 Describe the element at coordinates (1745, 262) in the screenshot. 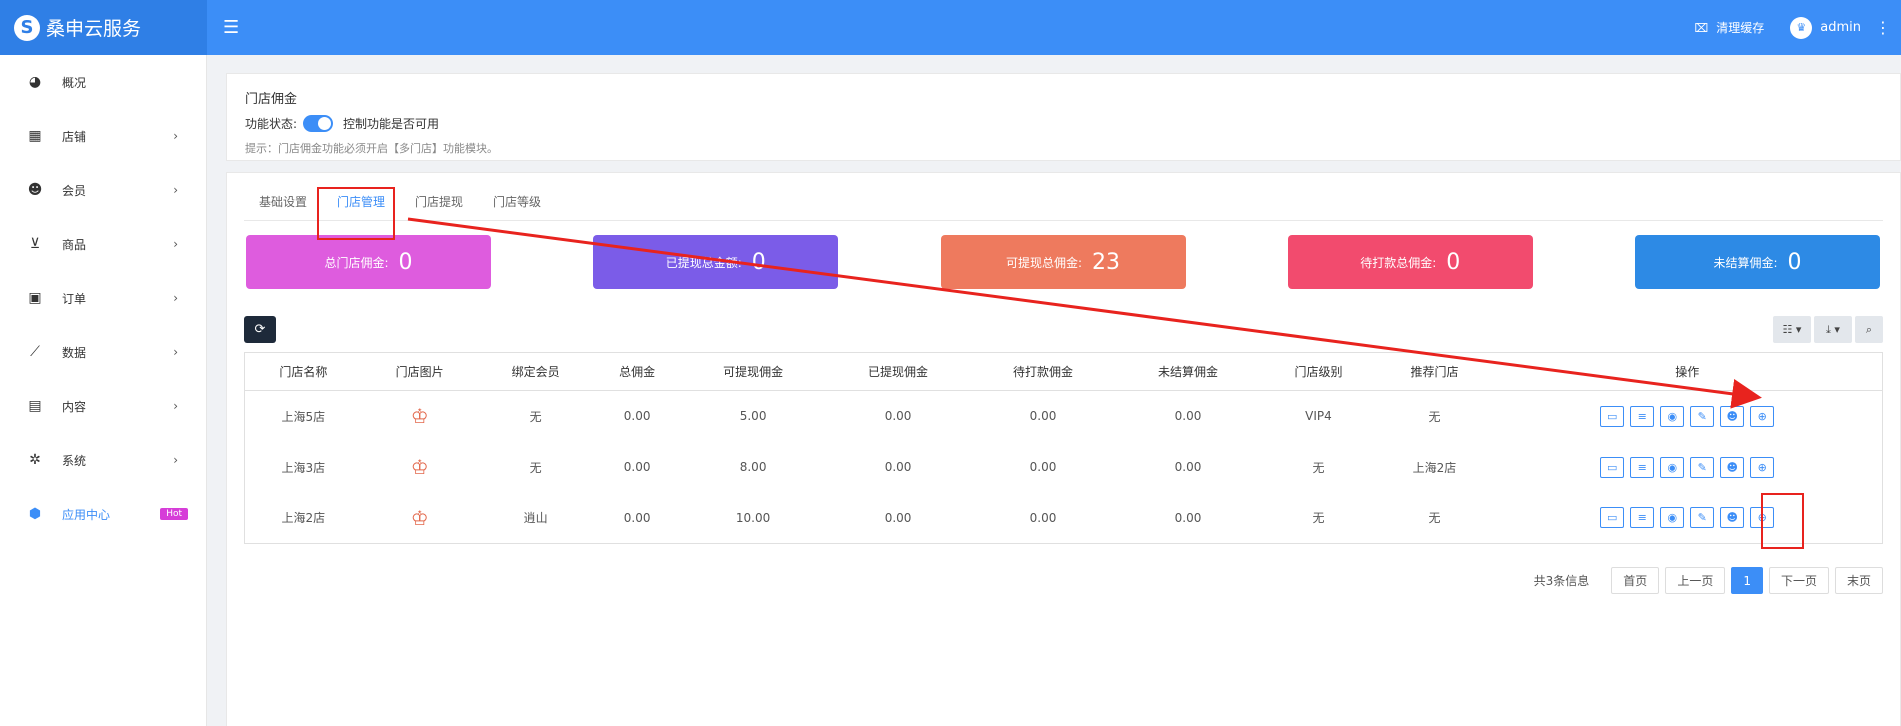

I see `stat-label: 未结算佣金:` at that location.